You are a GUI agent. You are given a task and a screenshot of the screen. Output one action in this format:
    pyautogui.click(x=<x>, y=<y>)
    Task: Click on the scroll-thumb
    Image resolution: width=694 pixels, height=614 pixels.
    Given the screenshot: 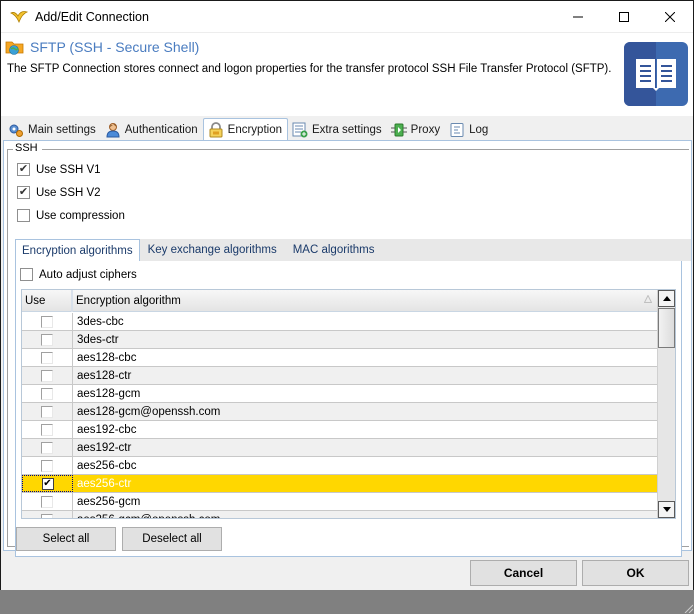 What is the action you would take?
    pyautogui.click(x=666, y=328)
    